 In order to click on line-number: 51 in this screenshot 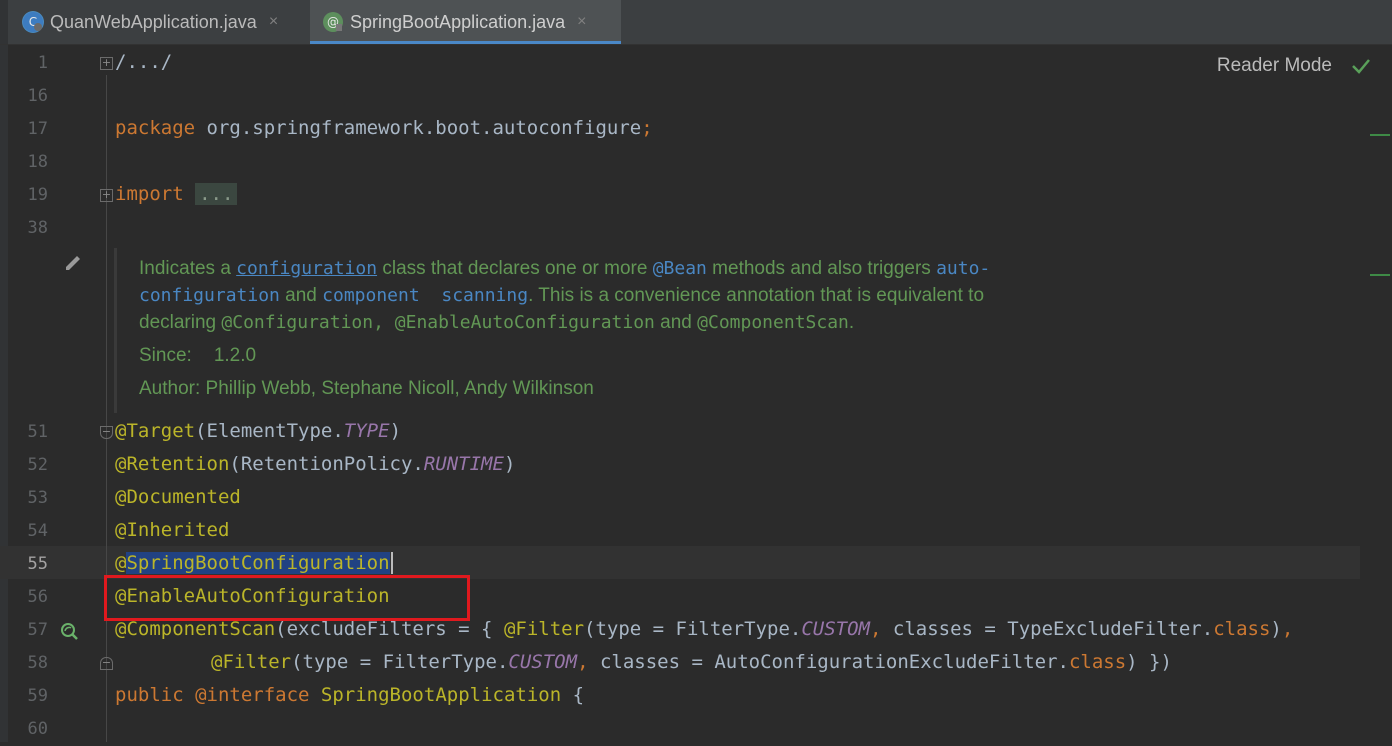, I will do `click(37, 432)`.